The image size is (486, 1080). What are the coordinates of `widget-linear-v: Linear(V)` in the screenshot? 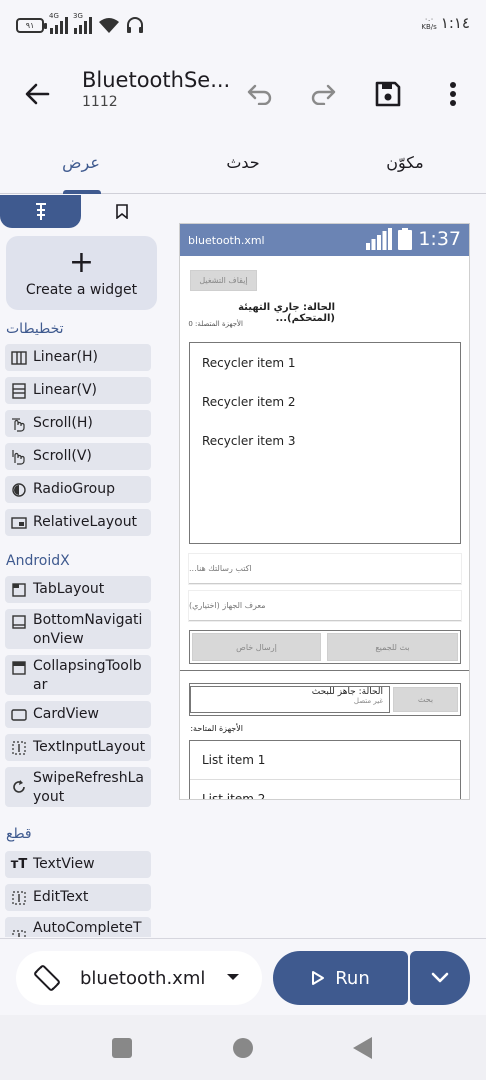 It's located at (78, 390).